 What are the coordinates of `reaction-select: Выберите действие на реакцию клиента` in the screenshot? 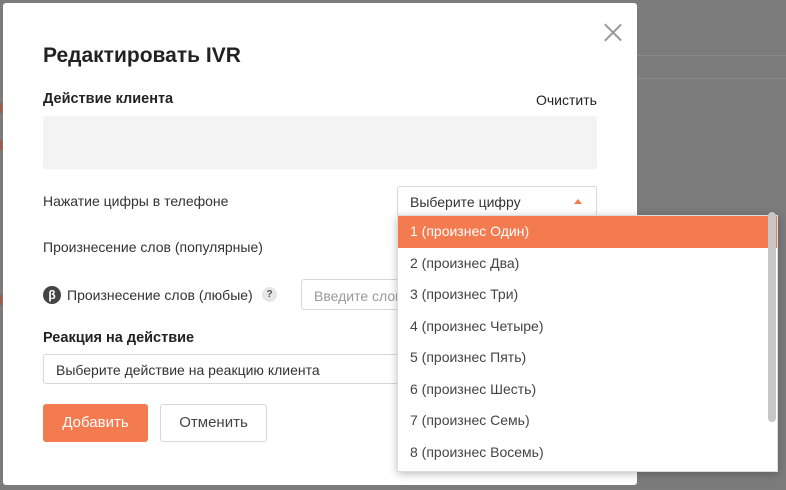 It's located at (223, 369).